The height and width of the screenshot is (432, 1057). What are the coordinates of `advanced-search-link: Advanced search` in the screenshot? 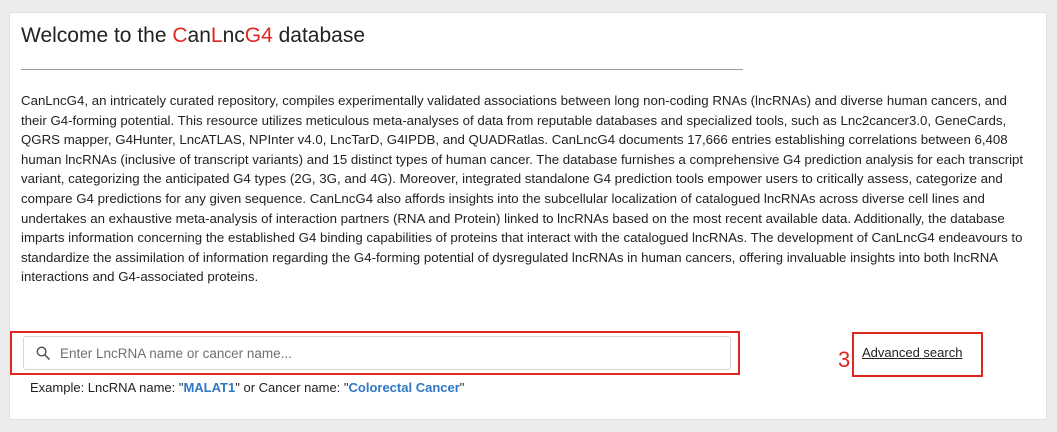 It's located at (912, 352).